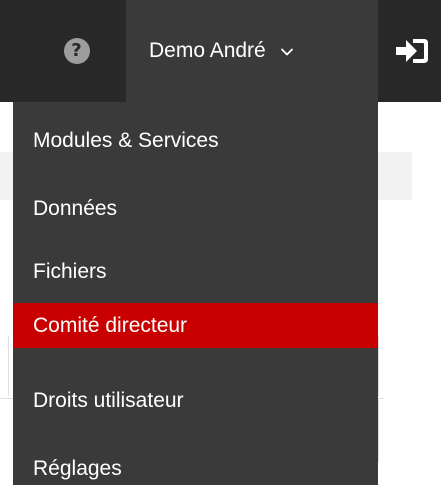 The width and height of the screenshot is (441, 488). I want to click on menu-item-comite-directeur: Comité directeur, so click(195, 325).